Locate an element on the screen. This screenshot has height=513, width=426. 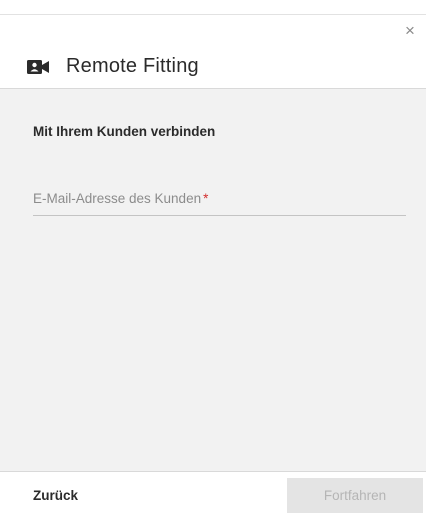
continue-button: Fortfahren is located at coordinates (355, 495).